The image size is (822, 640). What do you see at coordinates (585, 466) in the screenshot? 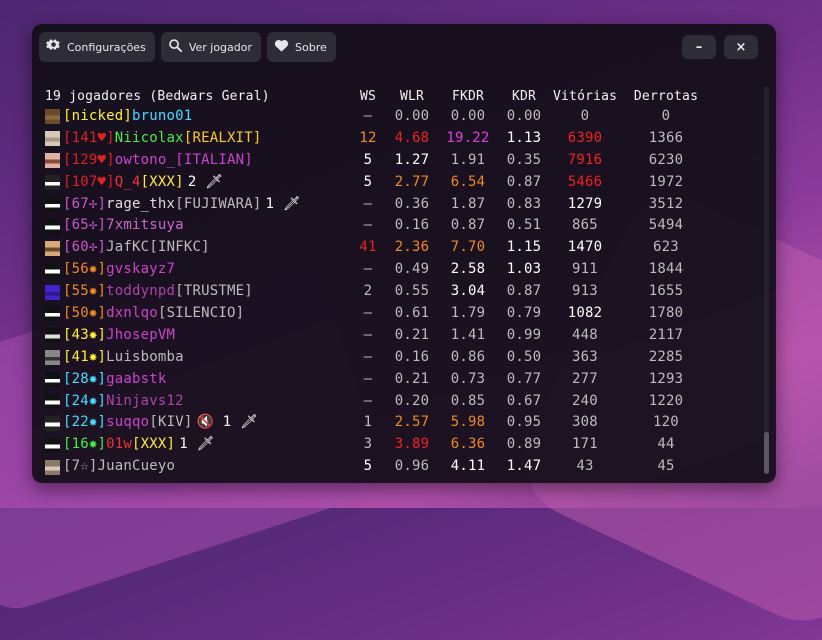
I see `vitorias-cell: 43` at bounding box center [585, 466].